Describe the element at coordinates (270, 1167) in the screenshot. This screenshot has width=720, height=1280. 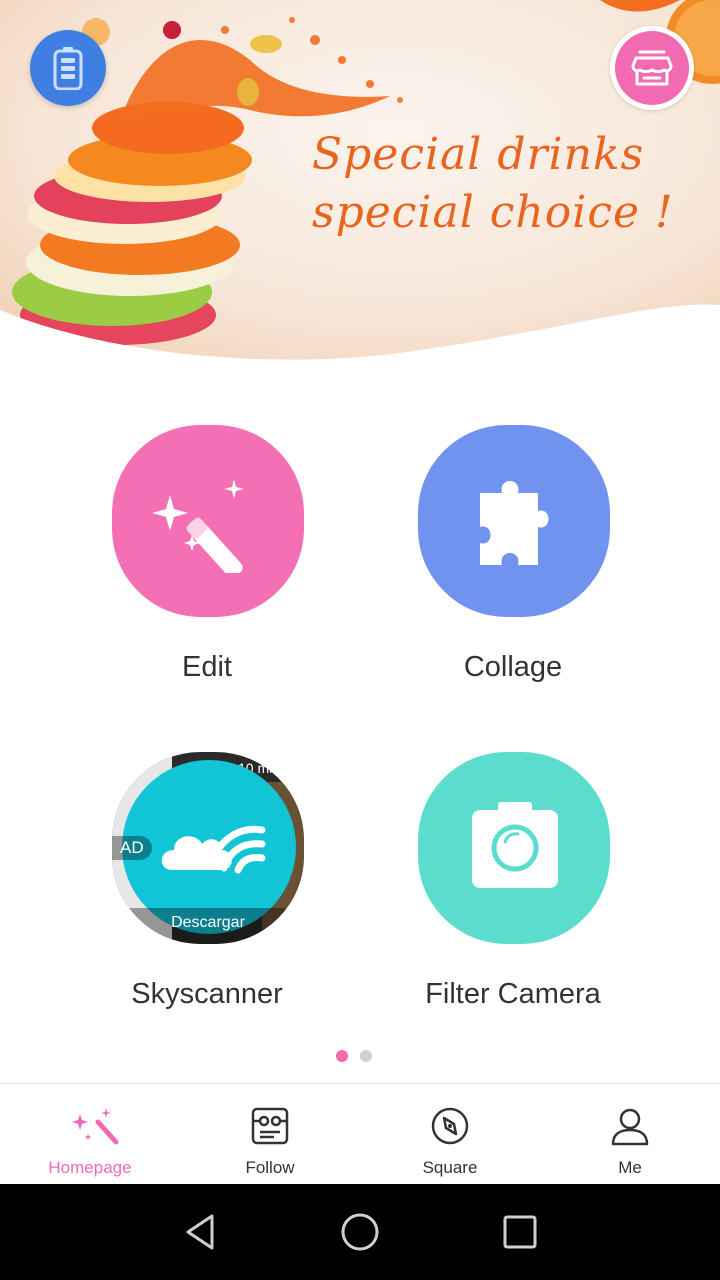
I see `nav-label-follow: Follow` at that location.